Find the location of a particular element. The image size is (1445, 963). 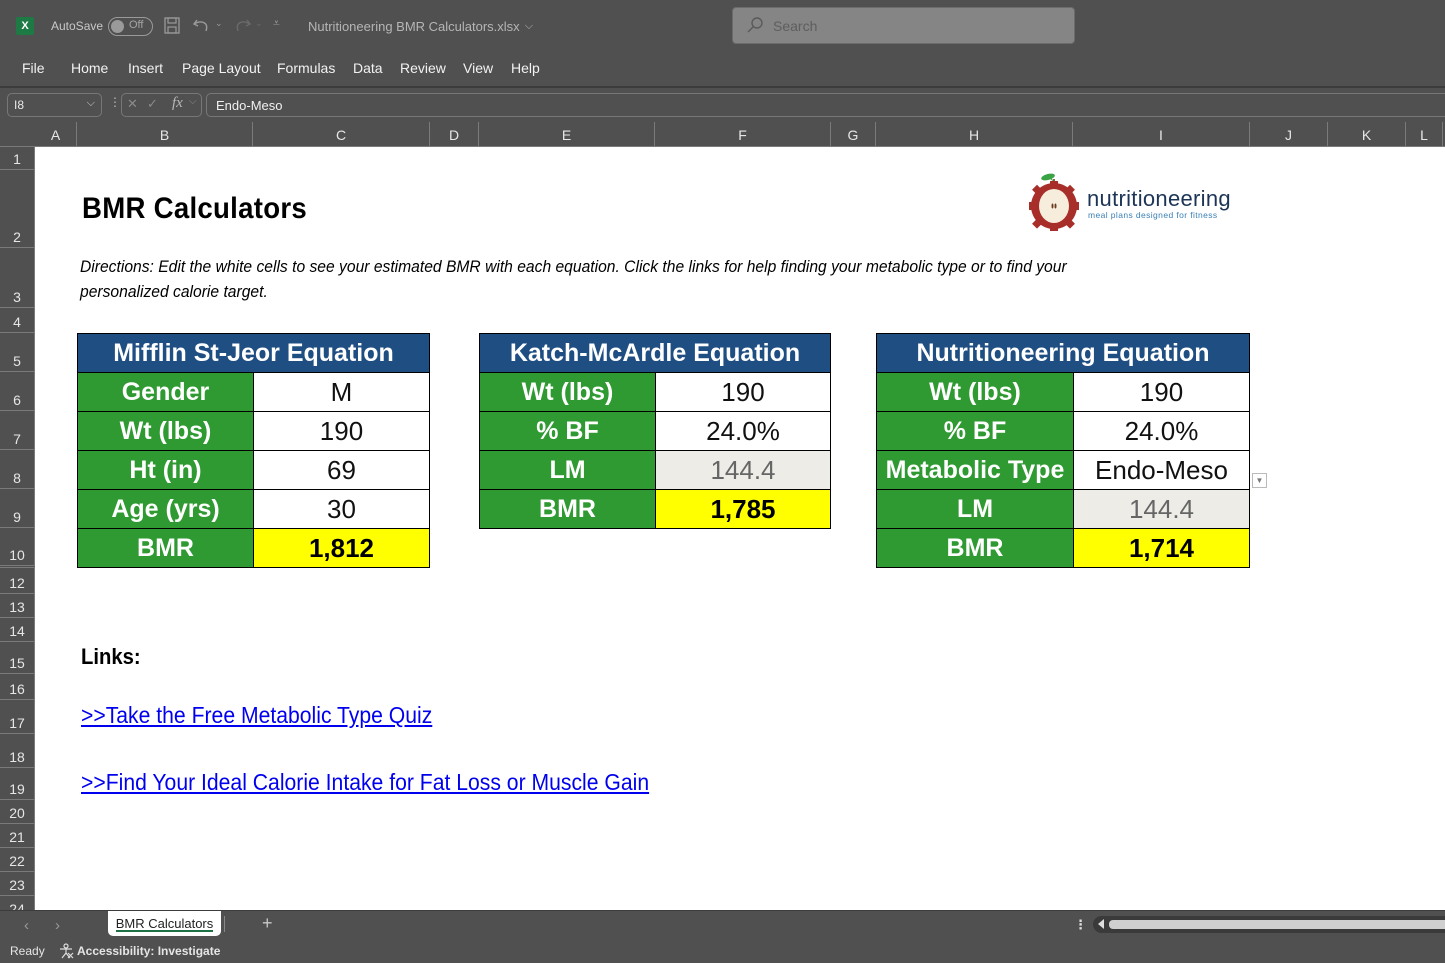

menu-view: View is located at coordinates (478, 68).